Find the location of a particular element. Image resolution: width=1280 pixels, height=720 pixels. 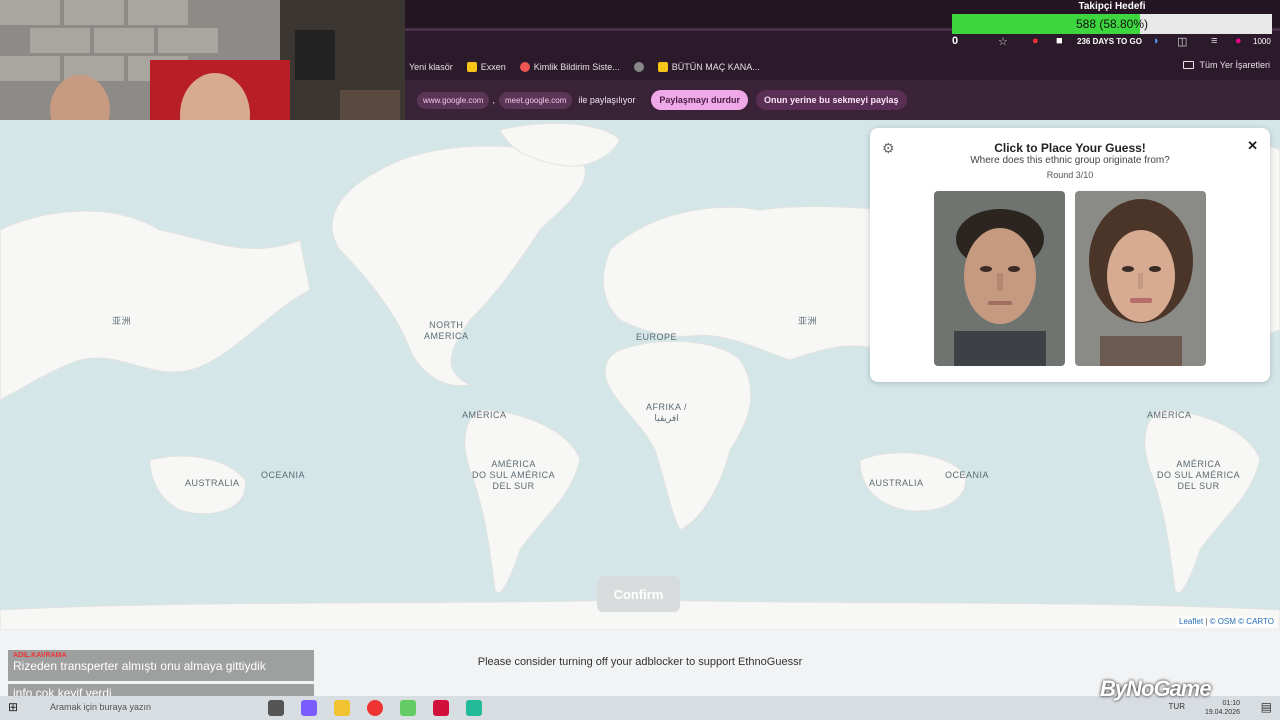

globe-icon is located at coordinates (638, 66).